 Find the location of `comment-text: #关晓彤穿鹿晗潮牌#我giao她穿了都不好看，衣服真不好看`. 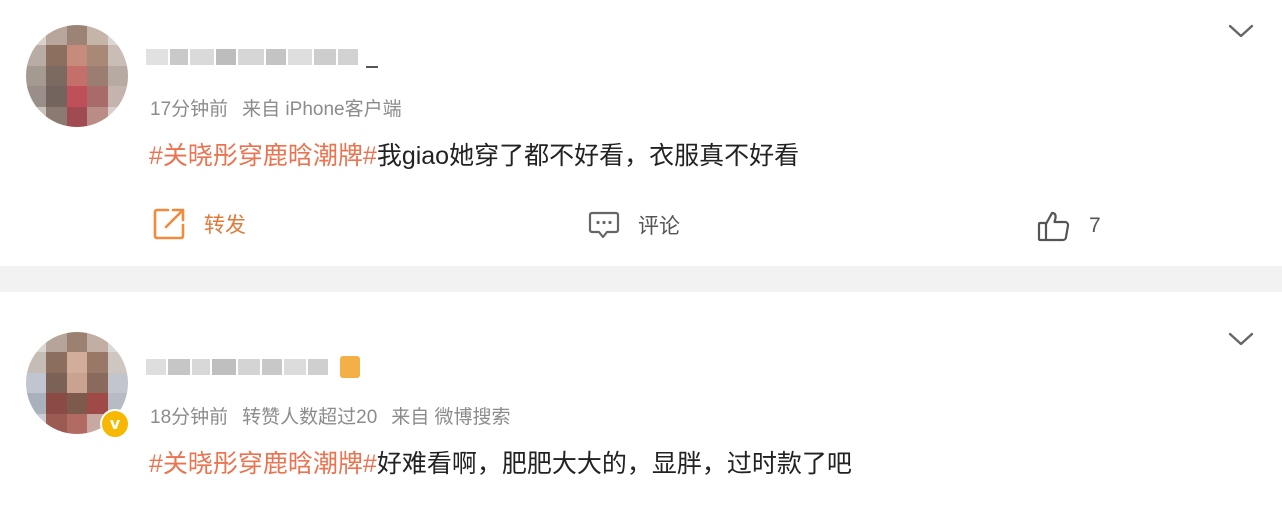

comment-text: #关晓彤穿鹿晗潮牌#我giao她穿了都不好看，衣服真不好看 is located at coordinates (474, 154).